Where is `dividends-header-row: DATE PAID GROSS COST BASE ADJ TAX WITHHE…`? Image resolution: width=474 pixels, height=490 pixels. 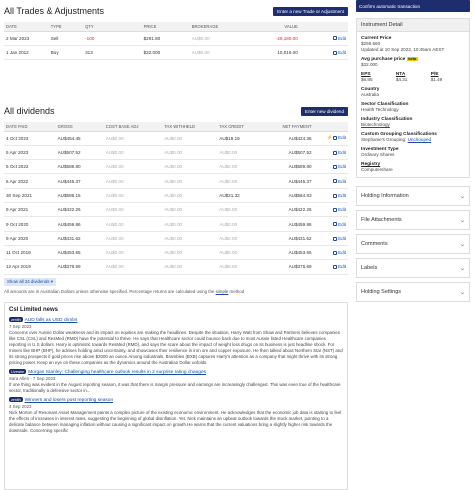
dividends-header-row: DATE PAID GROSS COST BASE ADJ TAX WITHHE… is located at coordinates (176, 127).